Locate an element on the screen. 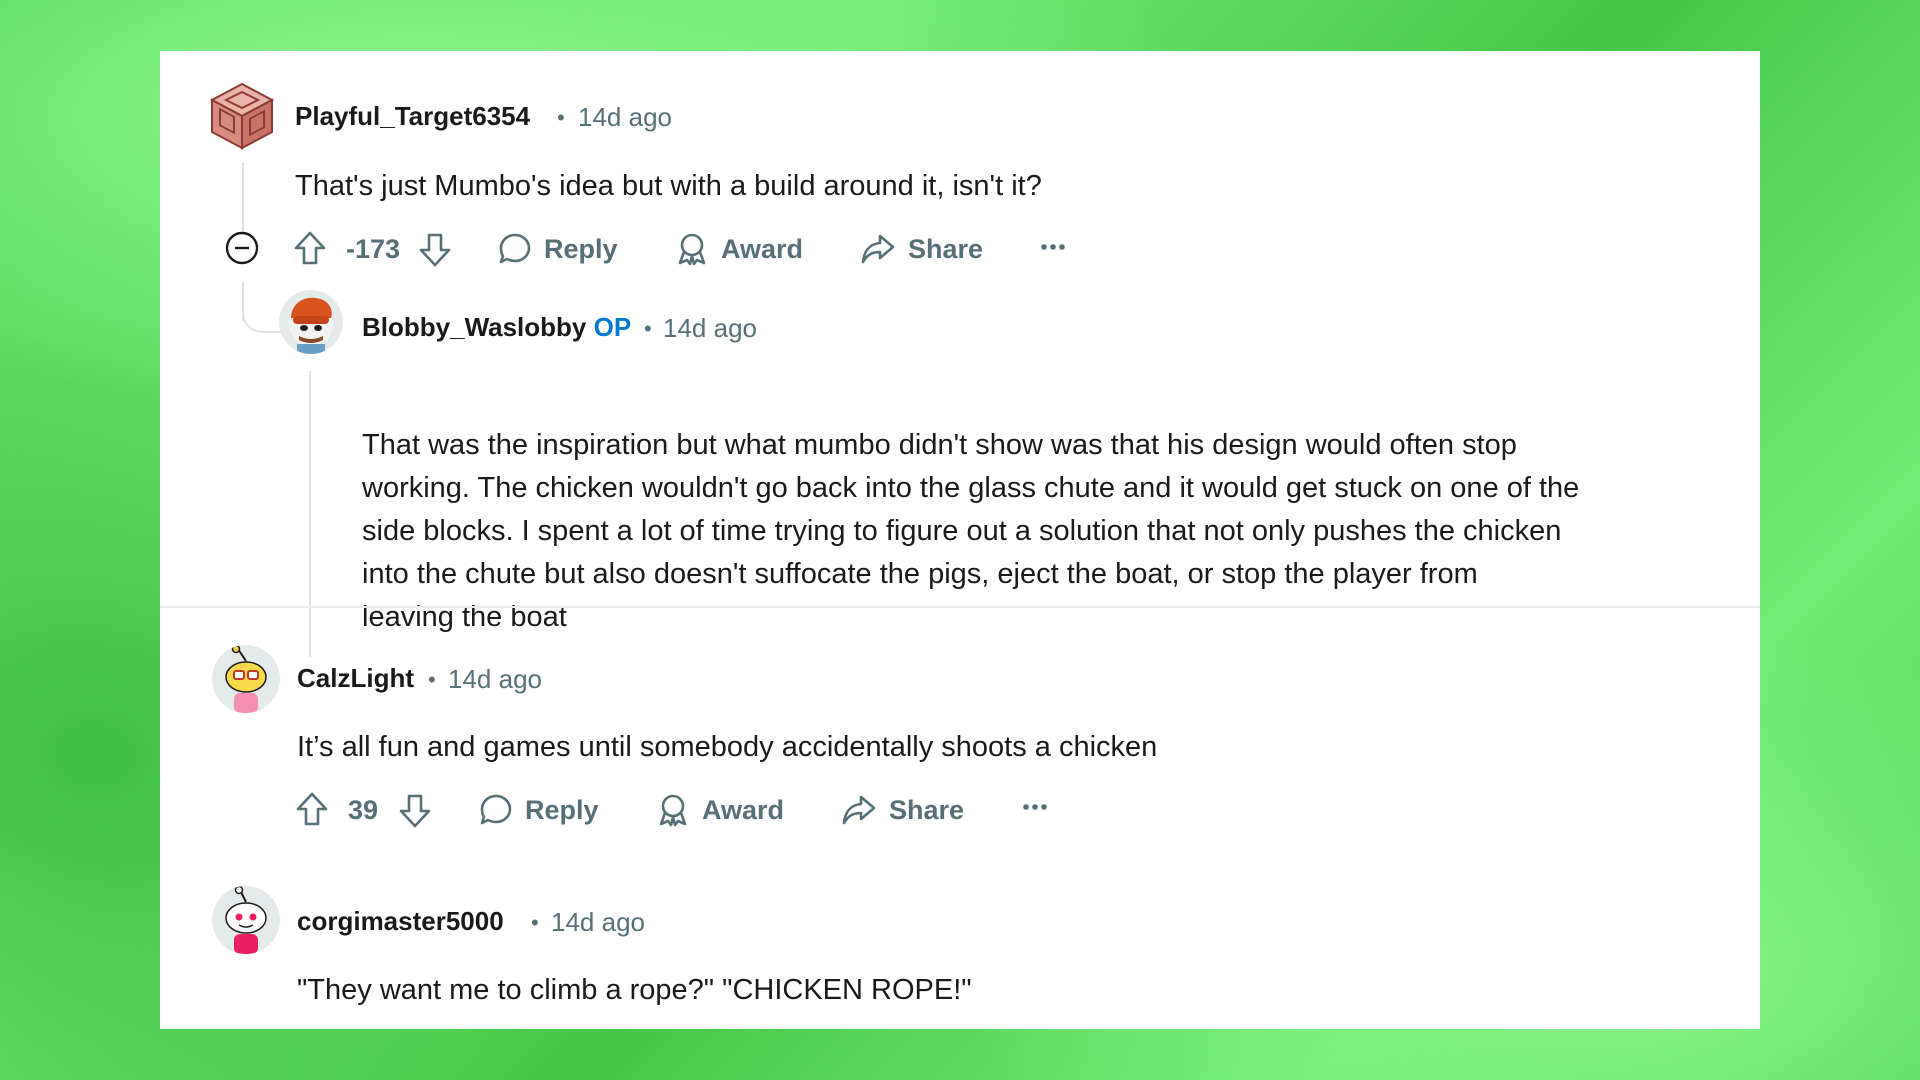 This screenshot has height=1080, width=1920. cube-avatar-icon is located at coordinates (242, 116).